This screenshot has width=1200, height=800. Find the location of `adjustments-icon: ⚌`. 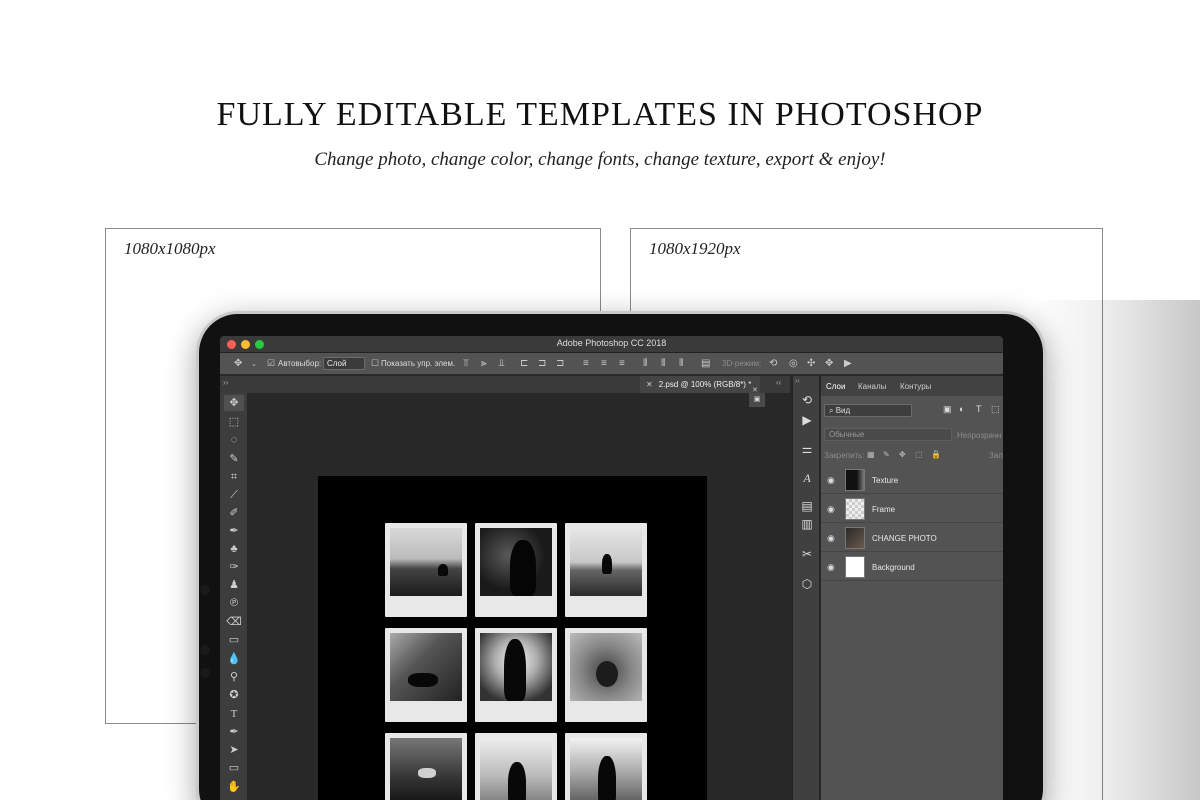

adjustments-icon: ⚌ is located at coordinates (807, 449).